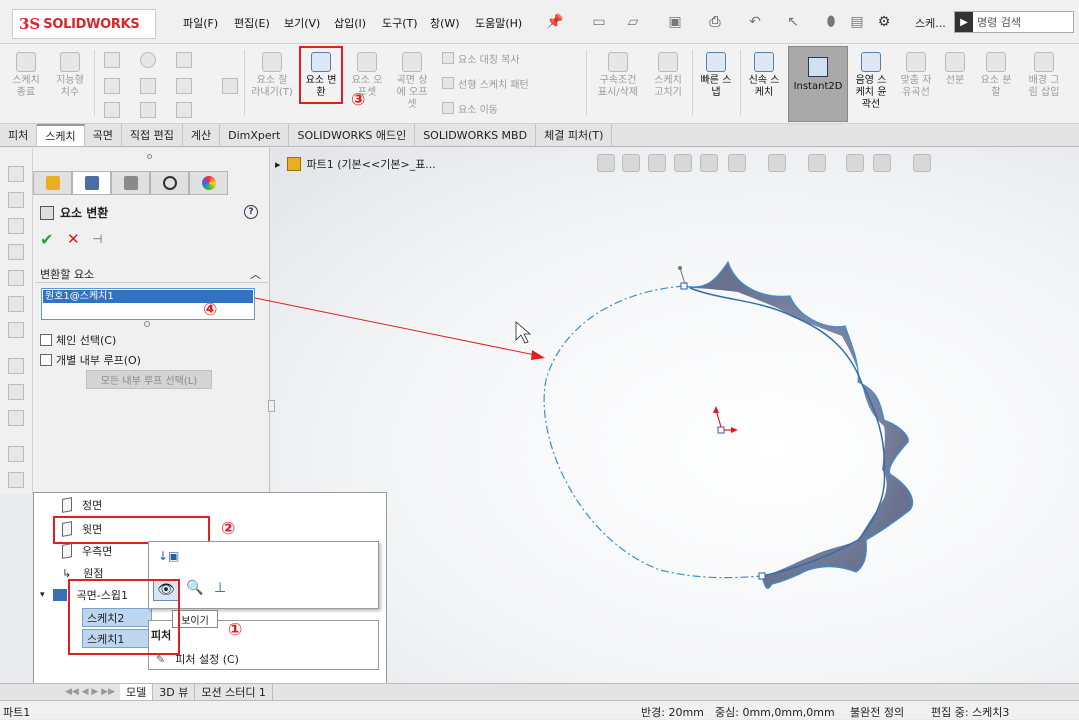 The image size is (1079, 720). I want to click on callout-arrow, so click(397, 327).